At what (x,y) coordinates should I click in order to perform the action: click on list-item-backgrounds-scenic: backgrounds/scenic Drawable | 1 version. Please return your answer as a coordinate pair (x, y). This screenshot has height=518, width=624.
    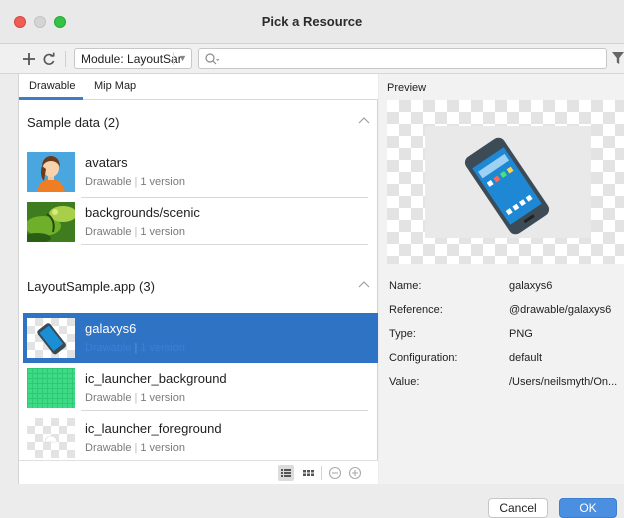
    Looking at the image, I should click on (199, 222).